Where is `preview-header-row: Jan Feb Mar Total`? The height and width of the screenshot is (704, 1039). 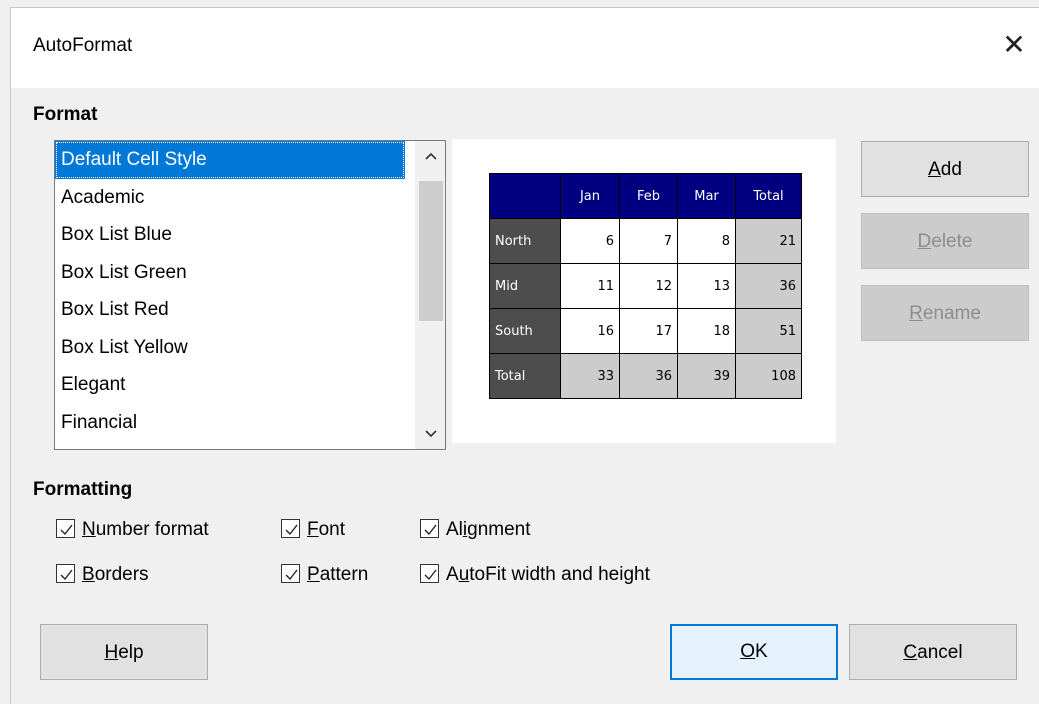
preview-header-row: Jan Feb Mar Total is located at coordinates (645, 196).